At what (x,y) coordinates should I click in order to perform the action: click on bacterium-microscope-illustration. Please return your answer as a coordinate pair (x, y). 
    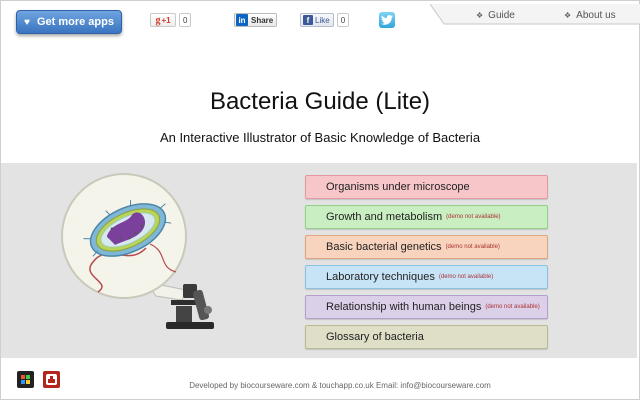
    Looking at the image, I should click on (137, 251).